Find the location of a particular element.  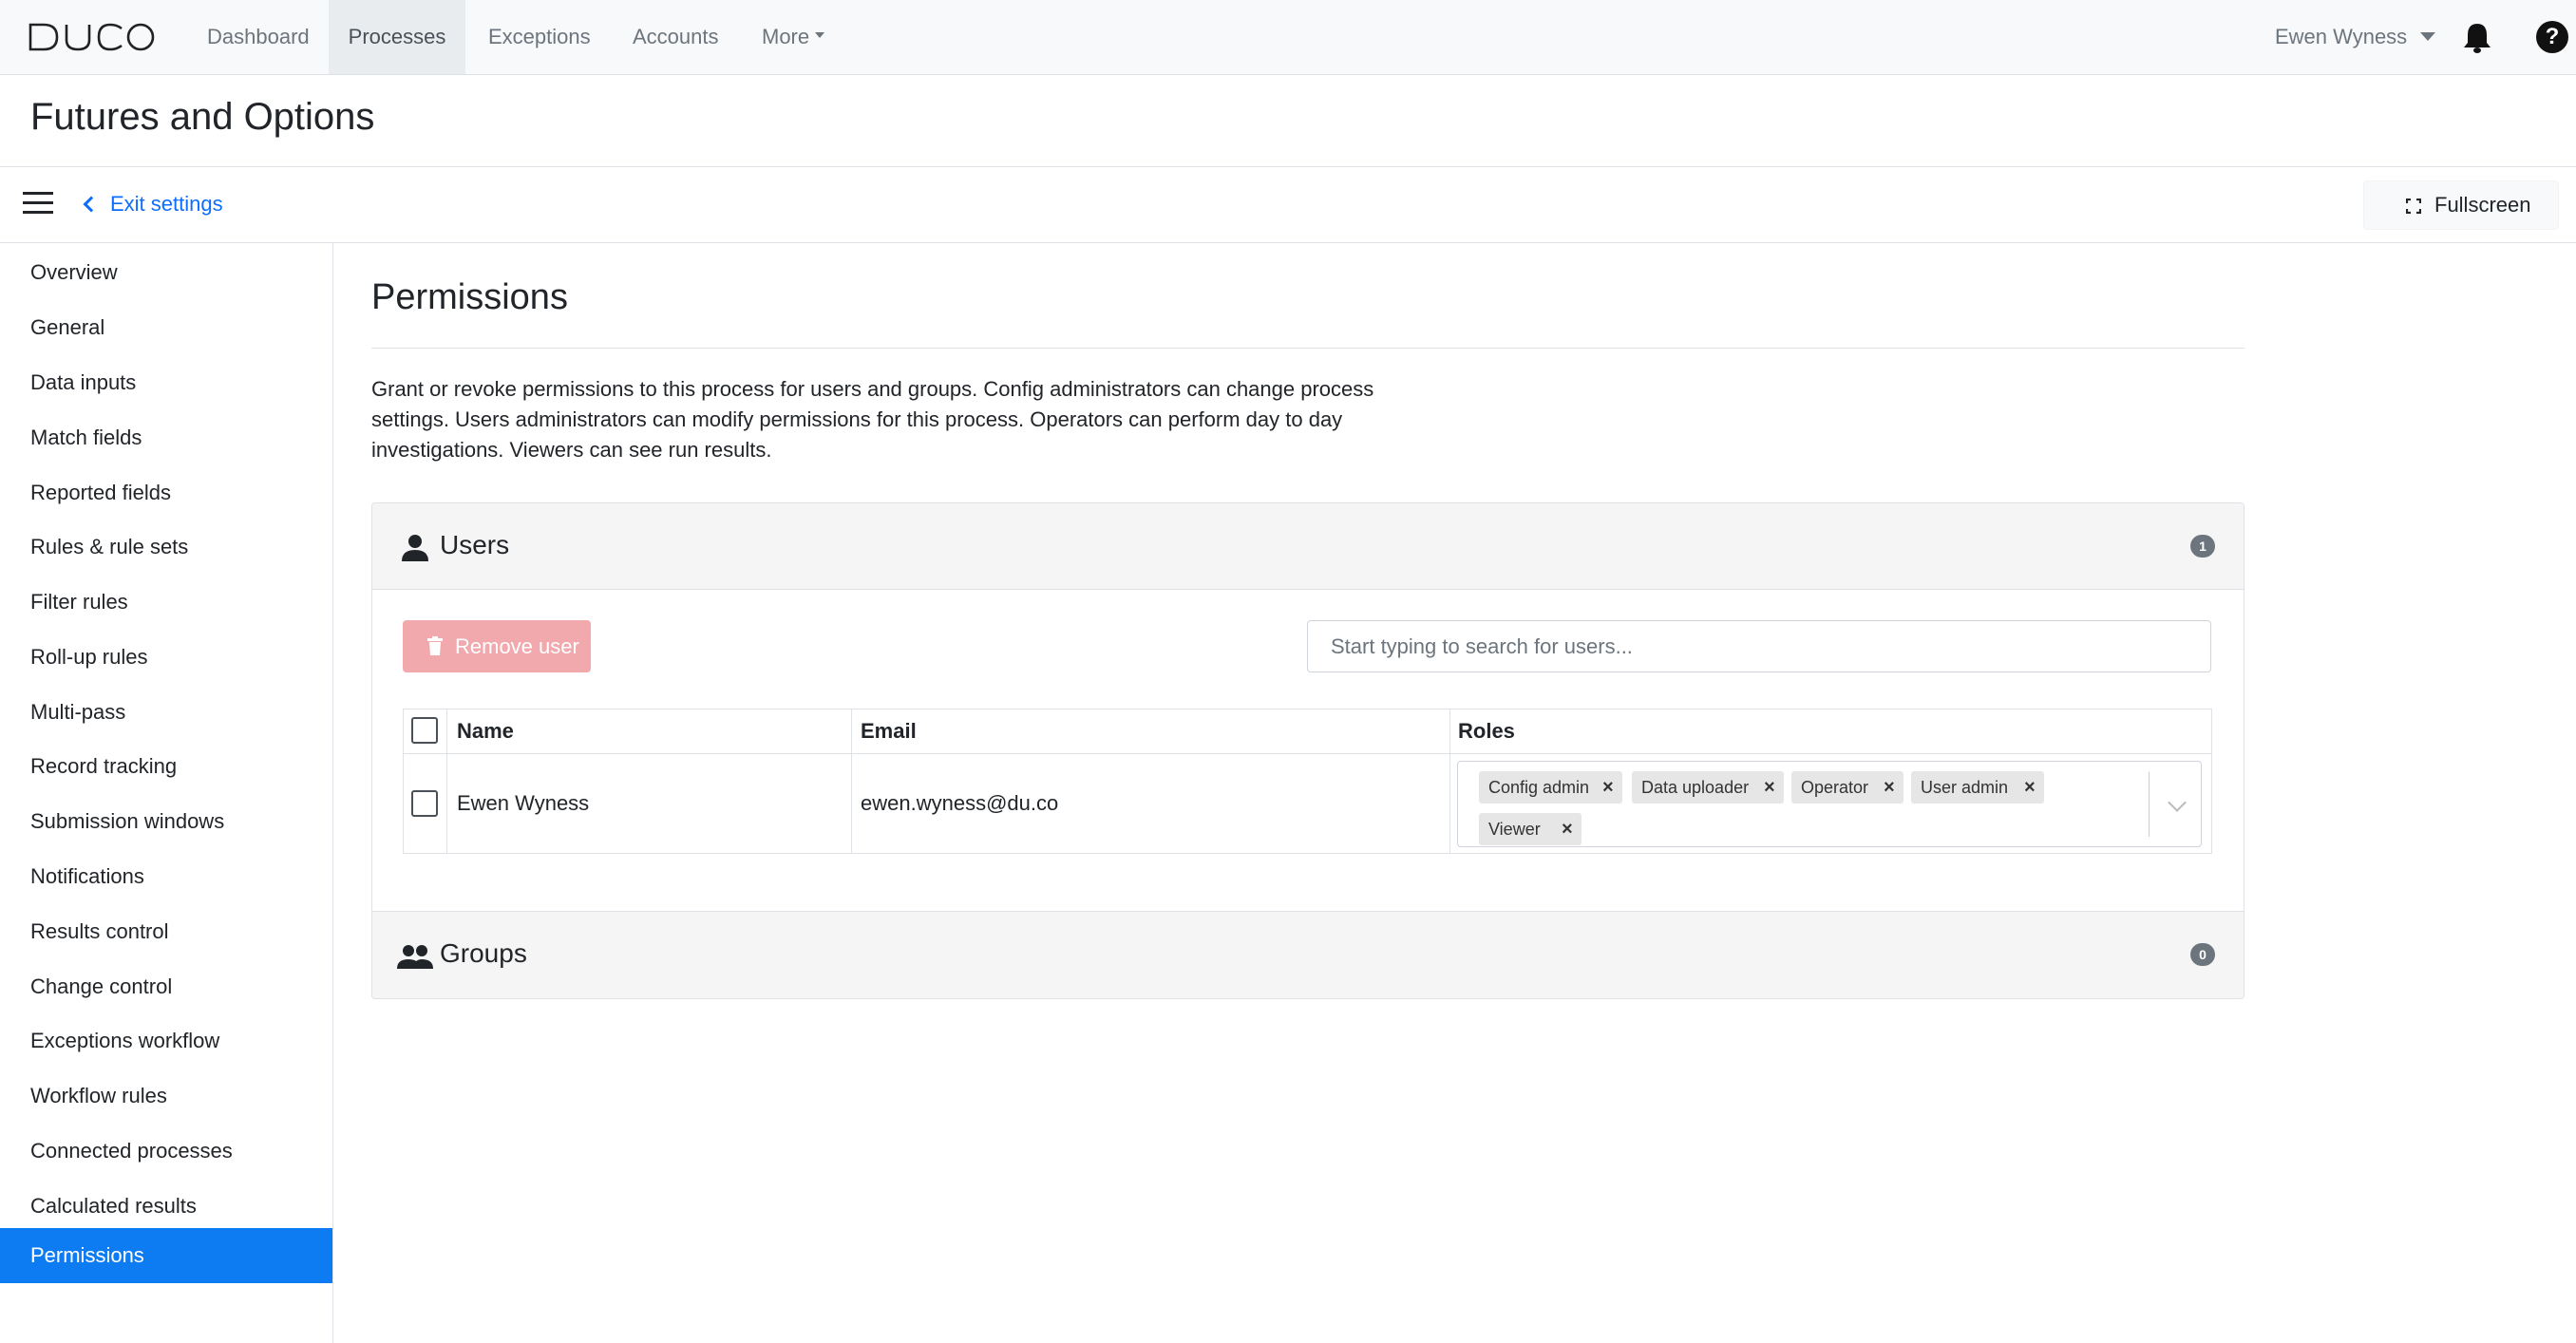

column-header-roles: Roles is located at coordinates (1486, 731).